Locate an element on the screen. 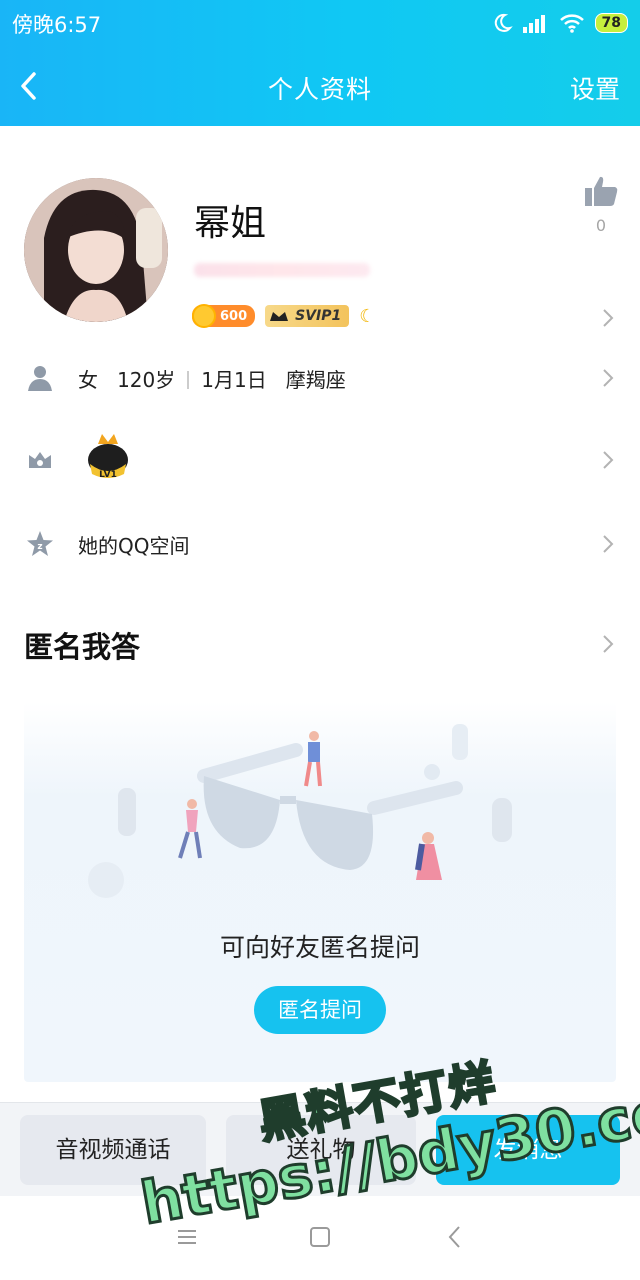  level-badge-icon: LV1 is located at coordinates (108, 457).